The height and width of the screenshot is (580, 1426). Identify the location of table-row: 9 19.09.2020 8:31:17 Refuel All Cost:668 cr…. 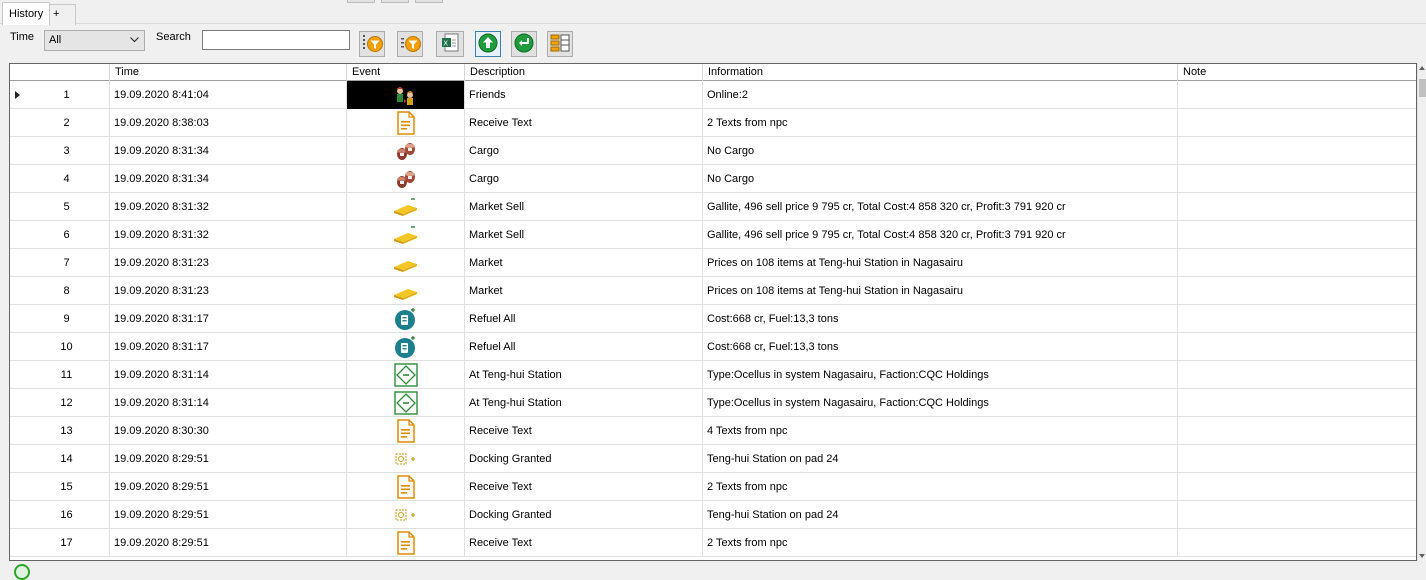
(713, 319).